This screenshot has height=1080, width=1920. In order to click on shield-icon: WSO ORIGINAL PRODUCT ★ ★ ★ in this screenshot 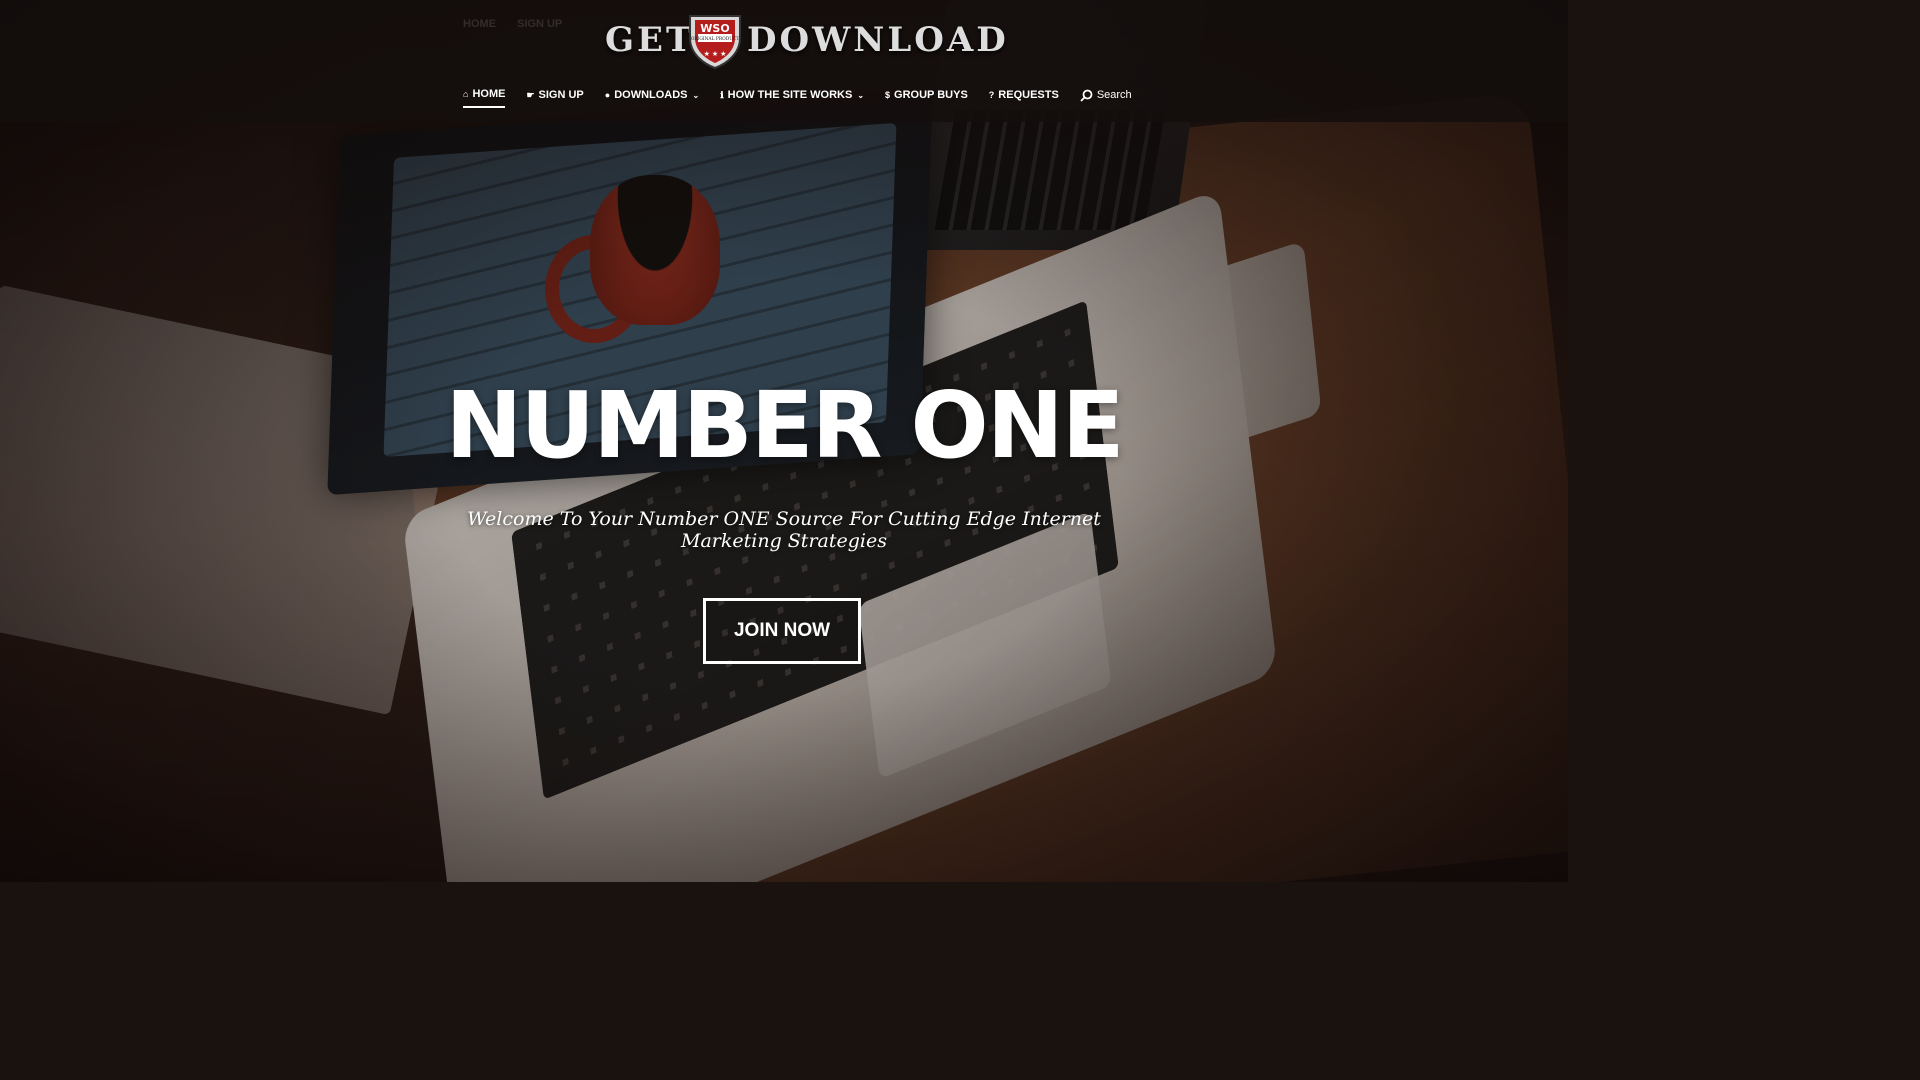, I will do `click(715, 42)`.